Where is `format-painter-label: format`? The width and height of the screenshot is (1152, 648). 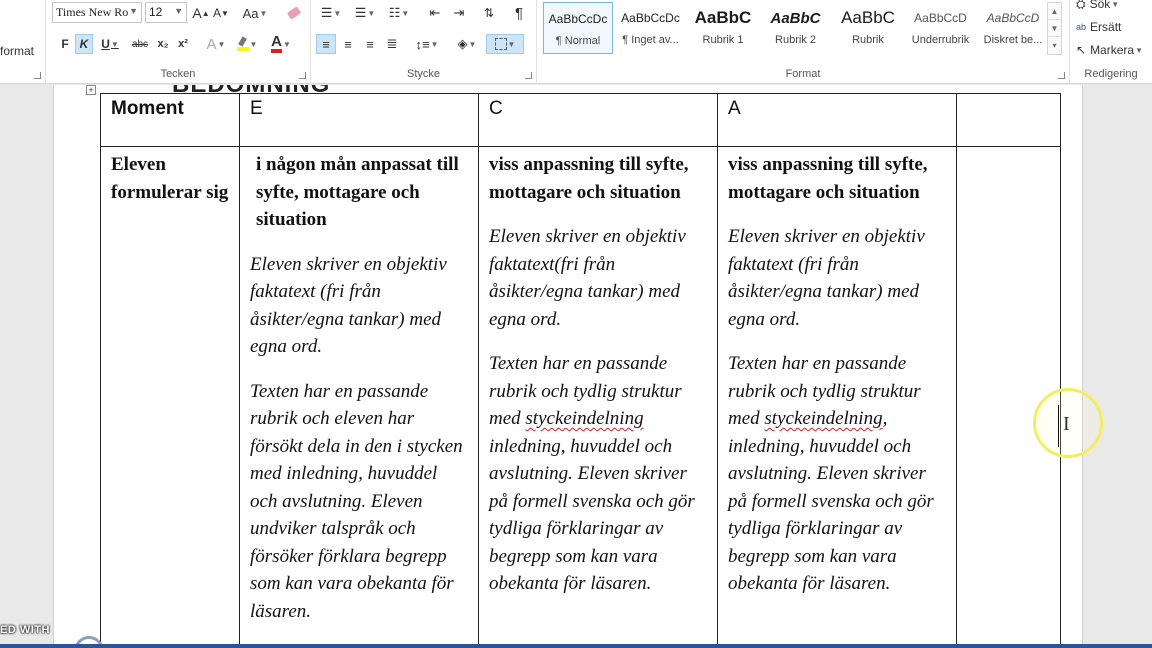 format-painter-label: format is located at coordinates (17, 51).